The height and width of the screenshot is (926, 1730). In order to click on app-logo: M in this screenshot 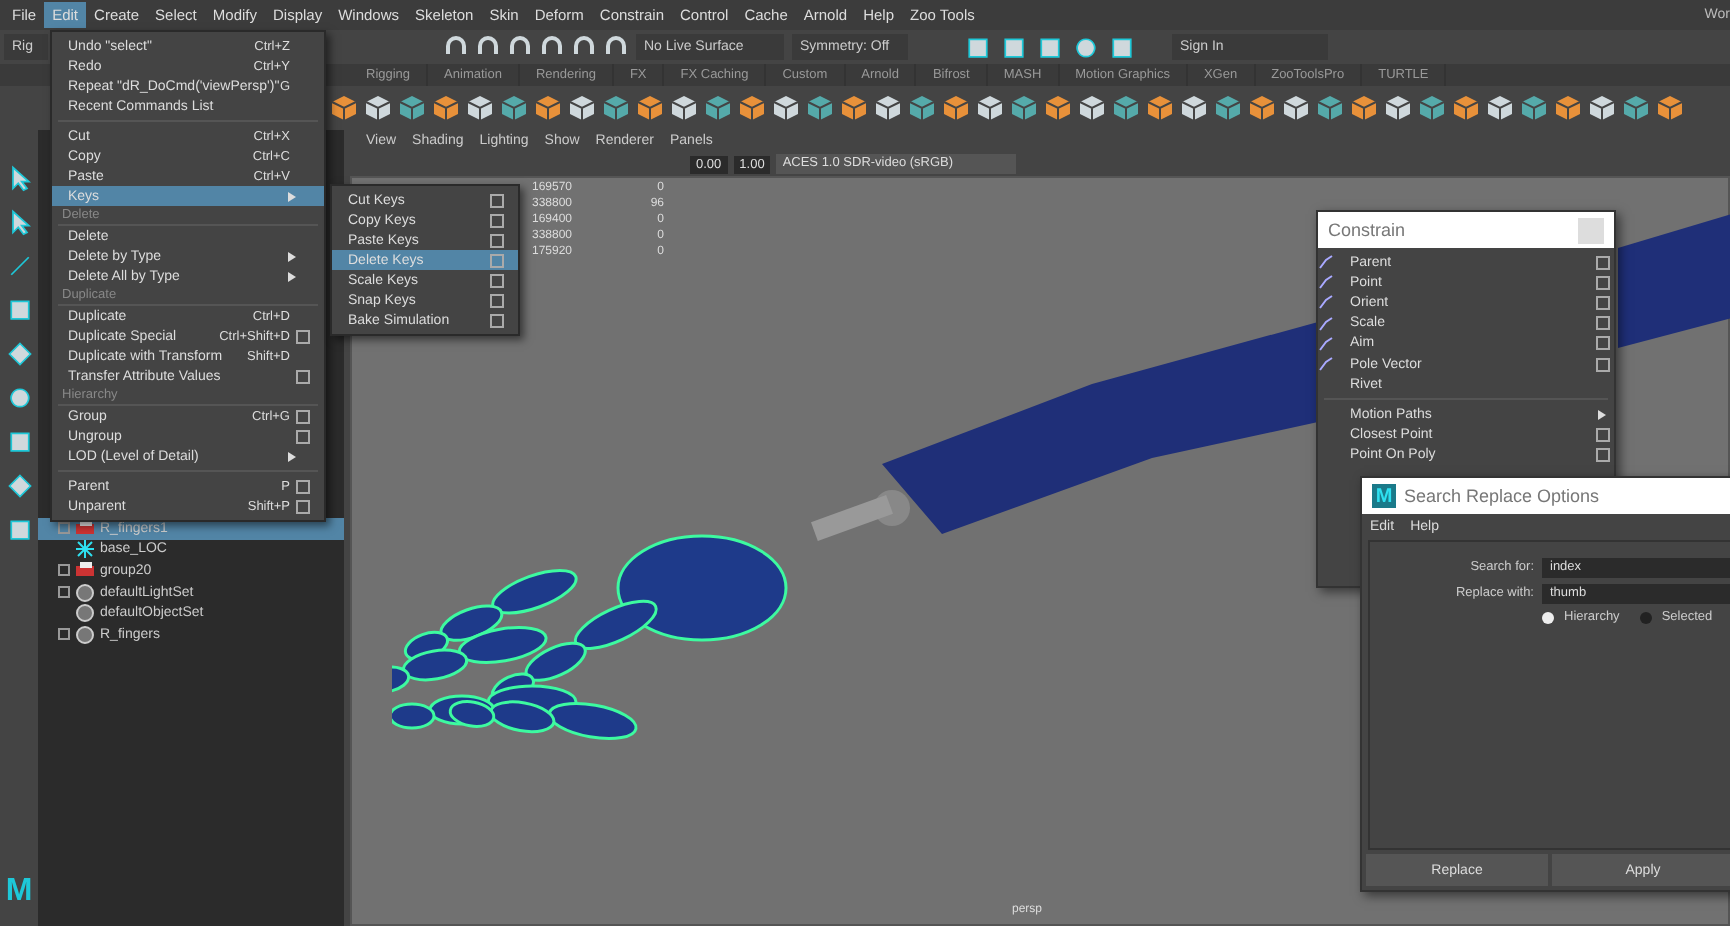, I will do `click(1384, 496)`.